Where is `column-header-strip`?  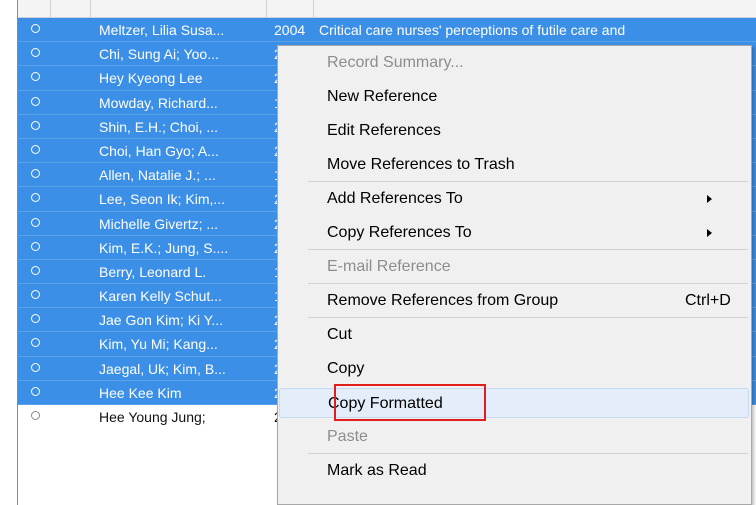 column-header-strip is located at coordinates (387, 9).